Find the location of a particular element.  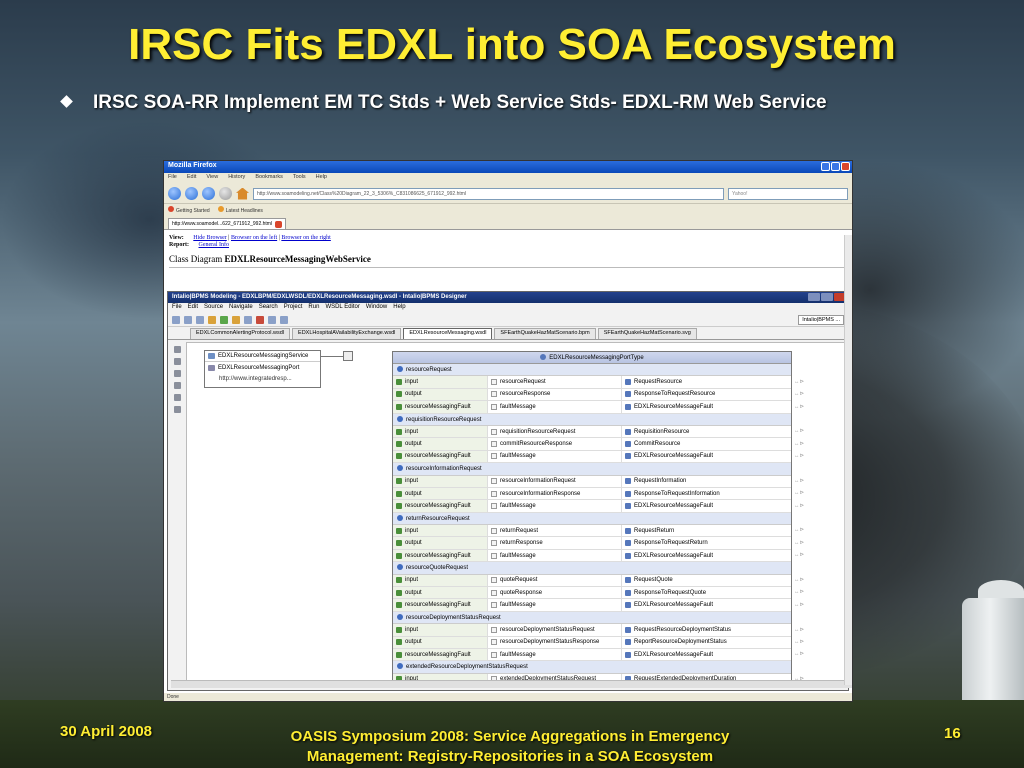

operation-row: resourceInformationRequest is located at coordinates (592, 469).